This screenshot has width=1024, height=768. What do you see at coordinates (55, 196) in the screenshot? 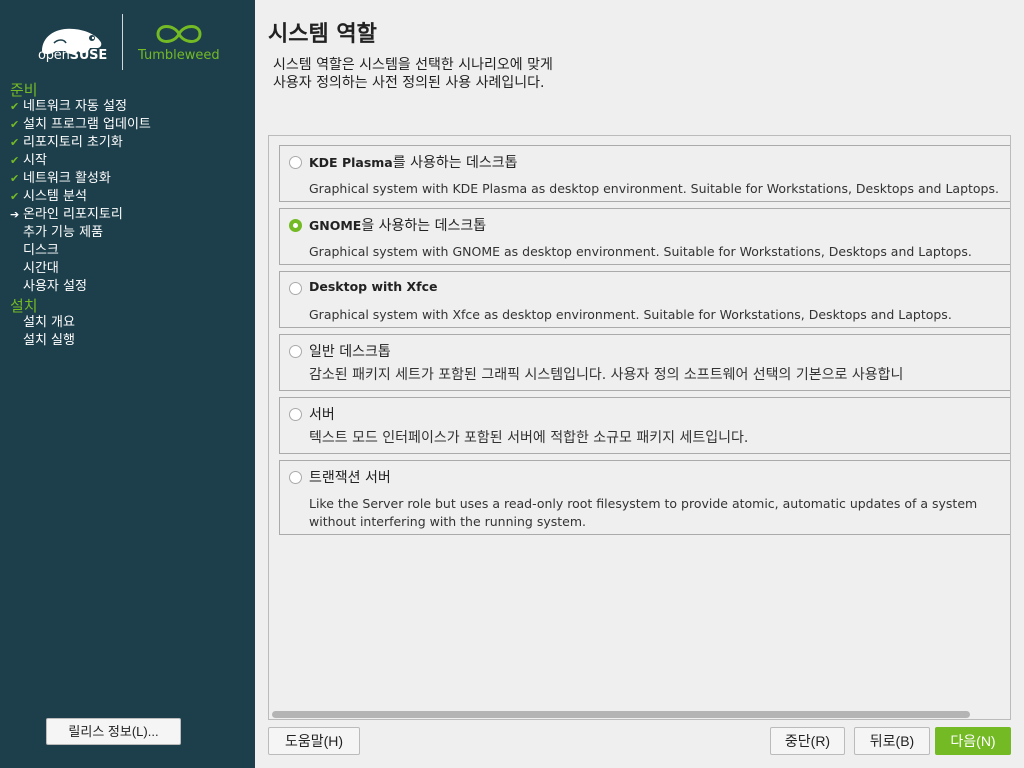
I see `sidebar-step-label: 시스템 분석` at bounding box center [55, 196].